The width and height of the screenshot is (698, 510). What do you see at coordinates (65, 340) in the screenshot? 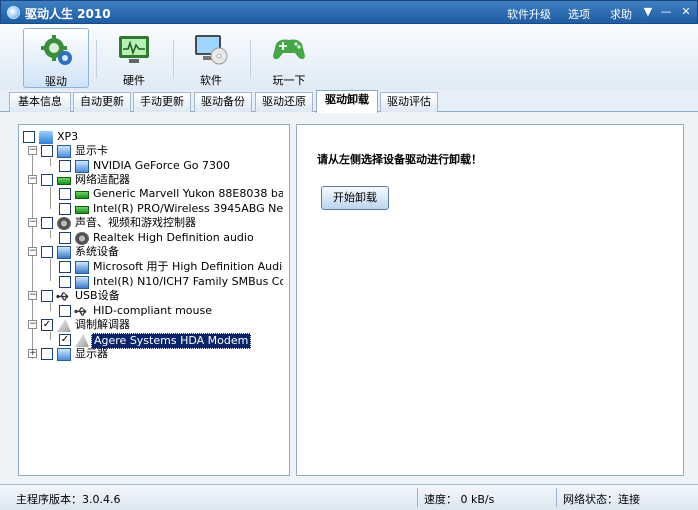
I see `leaf-checkbox: ✓` at bounding box center [65, 340].